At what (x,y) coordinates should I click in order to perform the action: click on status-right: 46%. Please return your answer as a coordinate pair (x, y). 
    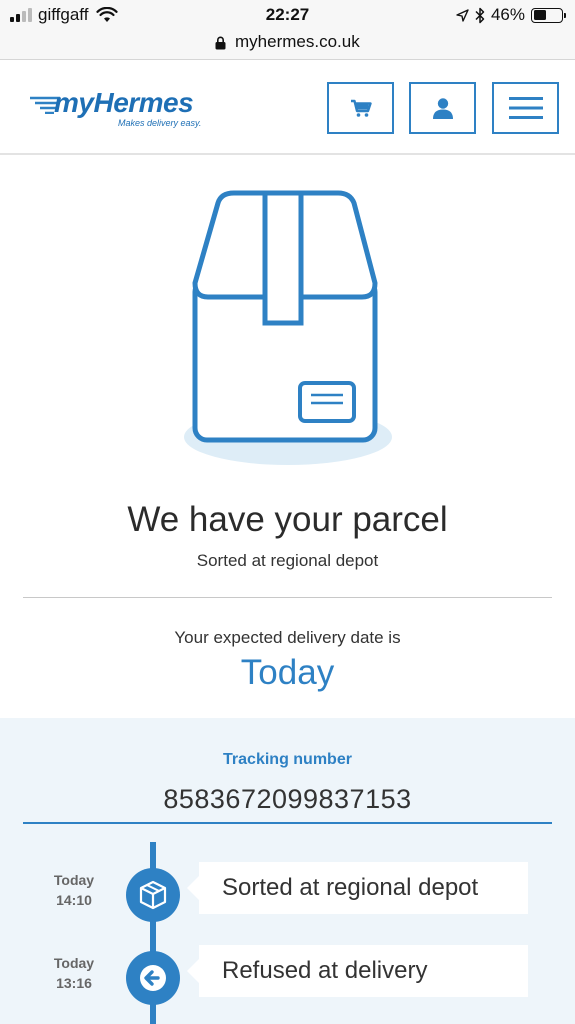
    Looking at the image, I should click on (511, 15).